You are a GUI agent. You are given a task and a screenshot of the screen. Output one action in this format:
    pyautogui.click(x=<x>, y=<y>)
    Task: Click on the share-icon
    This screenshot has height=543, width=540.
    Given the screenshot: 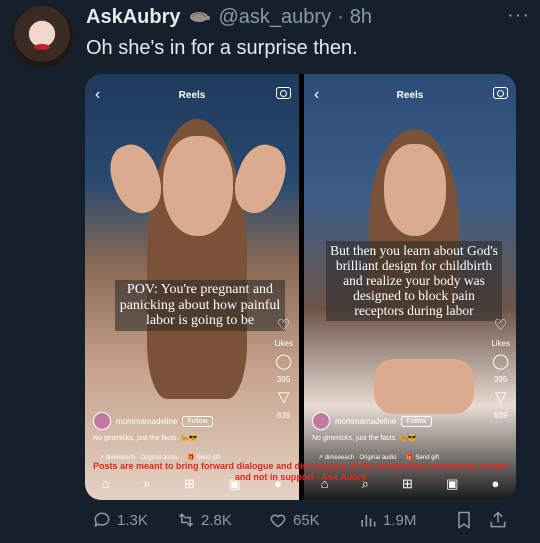 What is the action you would take?
    pyautogui.click(x=498, y=519)
    